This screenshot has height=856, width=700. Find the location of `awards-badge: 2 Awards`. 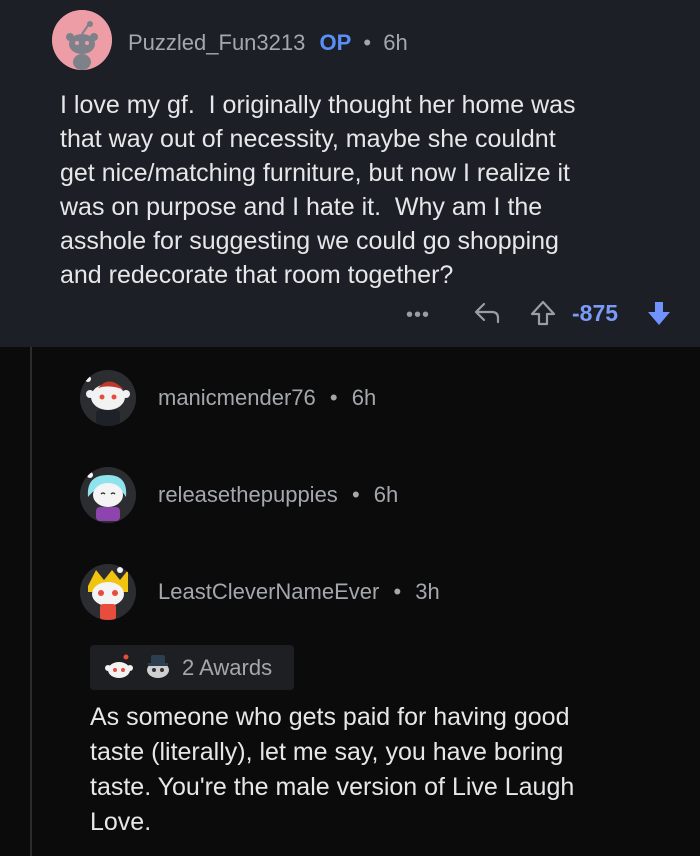

awards-badge: 2 Awards is located at coordinates (192, 667).